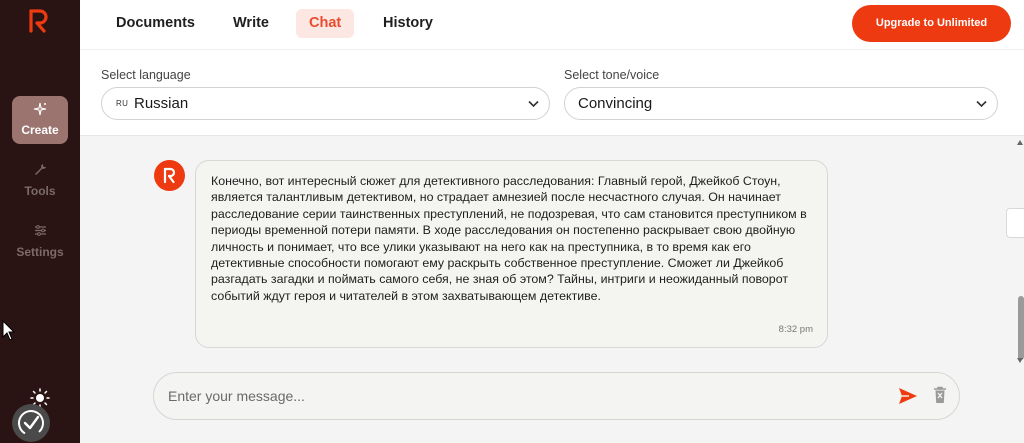 The height and width of the screenshot is (443, 1024). I want to click on language-select-value: Russian, so click(161, 103).